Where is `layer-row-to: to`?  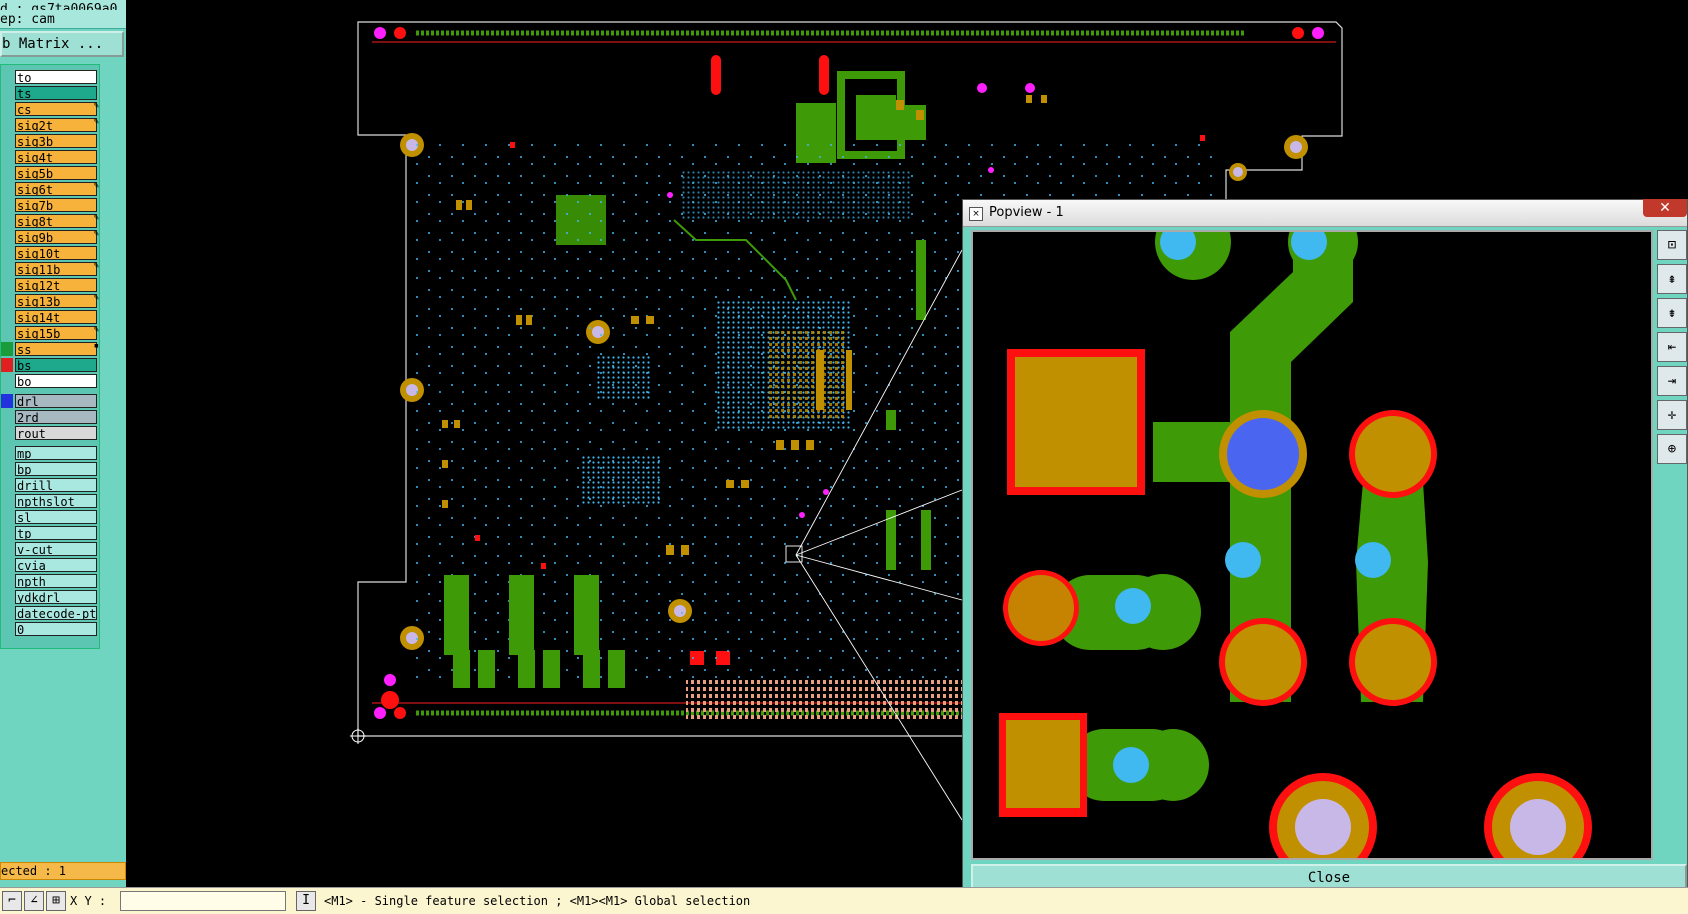
layer-row-to: to is located at coordinates (51, 77).